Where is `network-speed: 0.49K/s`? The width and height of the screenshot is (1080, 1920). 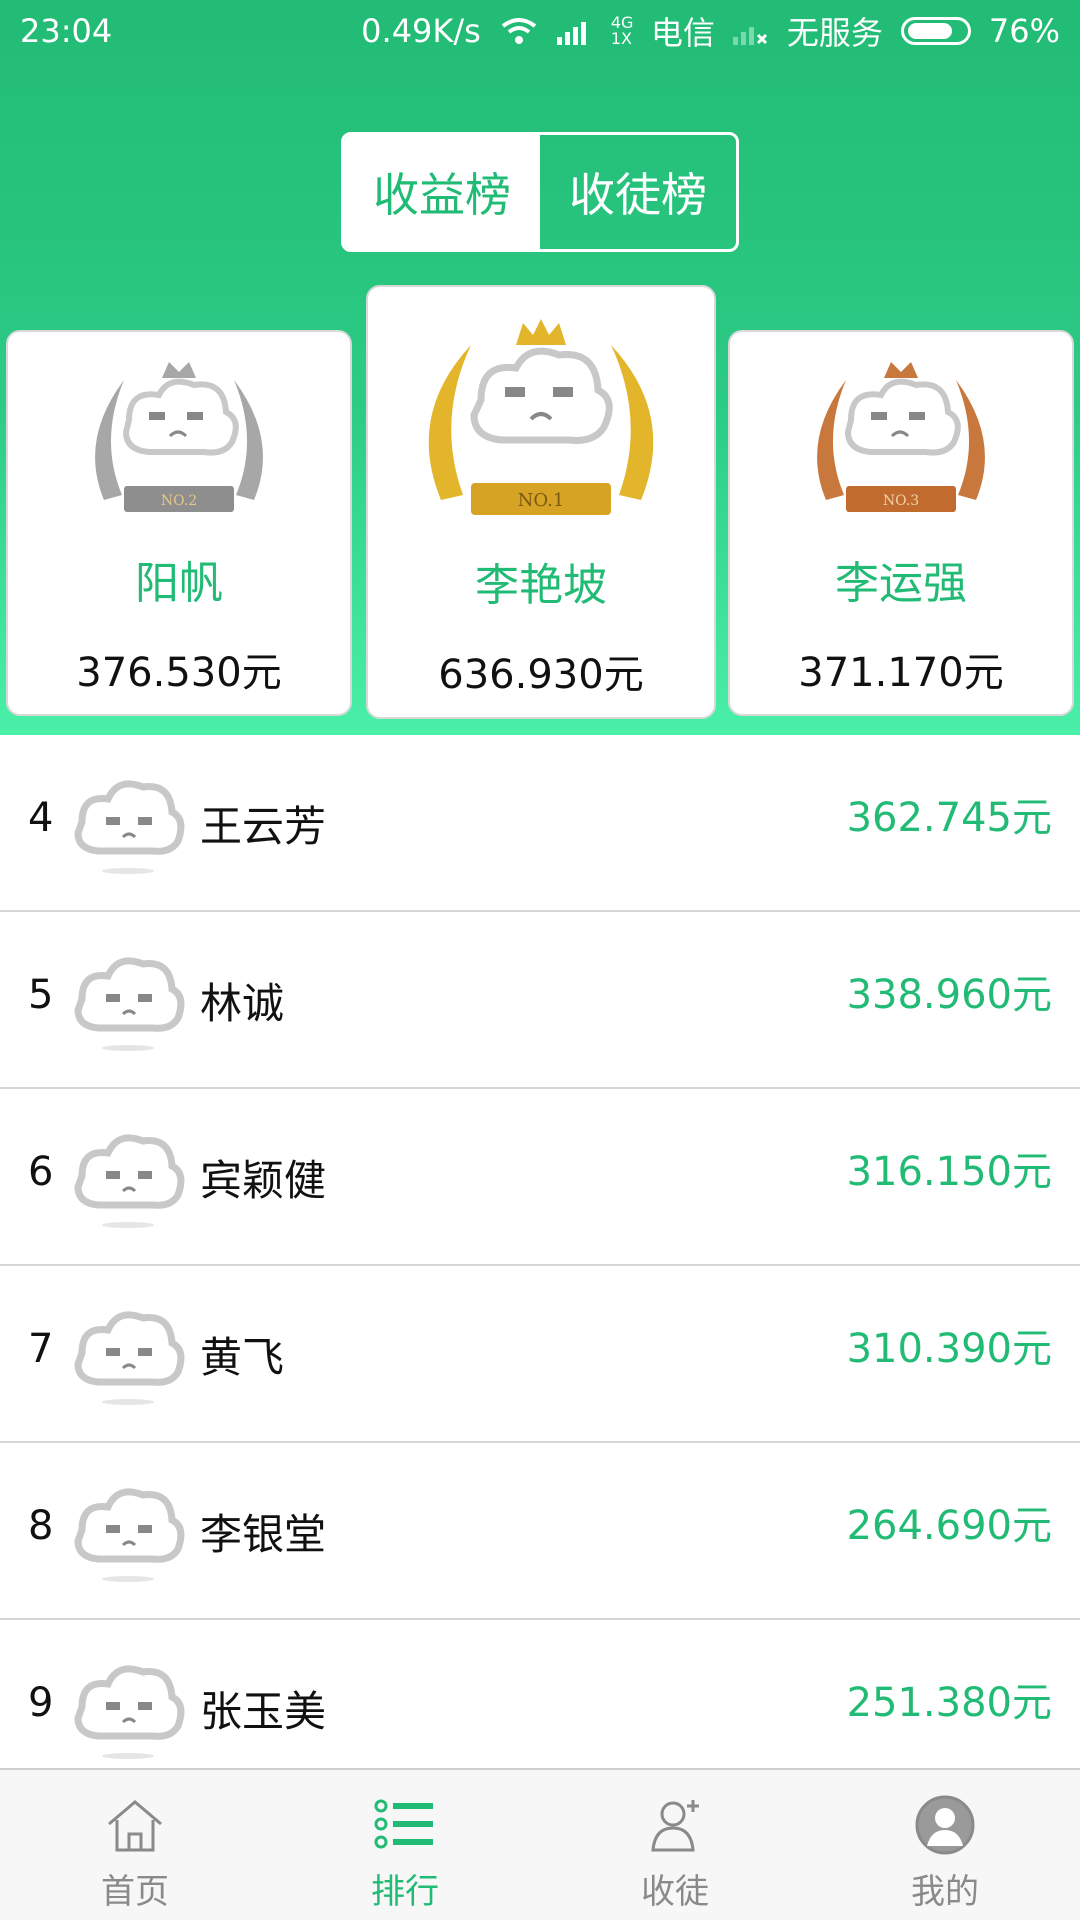 network-speed: 0.49K/s is located at coordinates (421, 31).